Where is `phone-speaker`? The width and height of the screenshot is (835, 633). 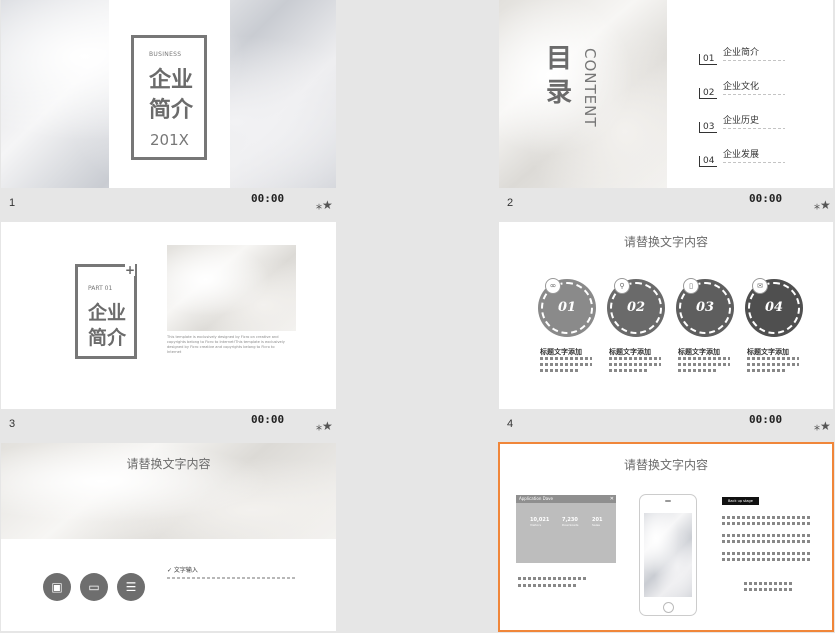
phone-speaker is located at coordinates (668, 501).